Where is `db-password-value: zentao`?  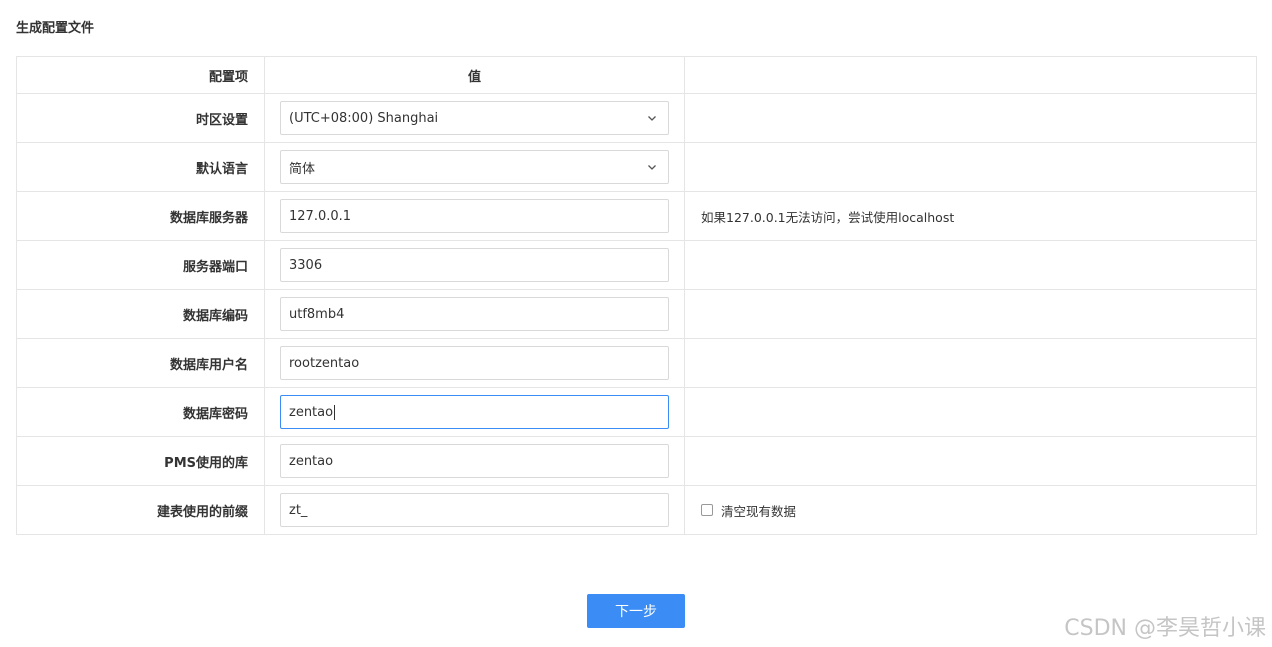 db-password-value: zentao is located at coordinates (311, 412).